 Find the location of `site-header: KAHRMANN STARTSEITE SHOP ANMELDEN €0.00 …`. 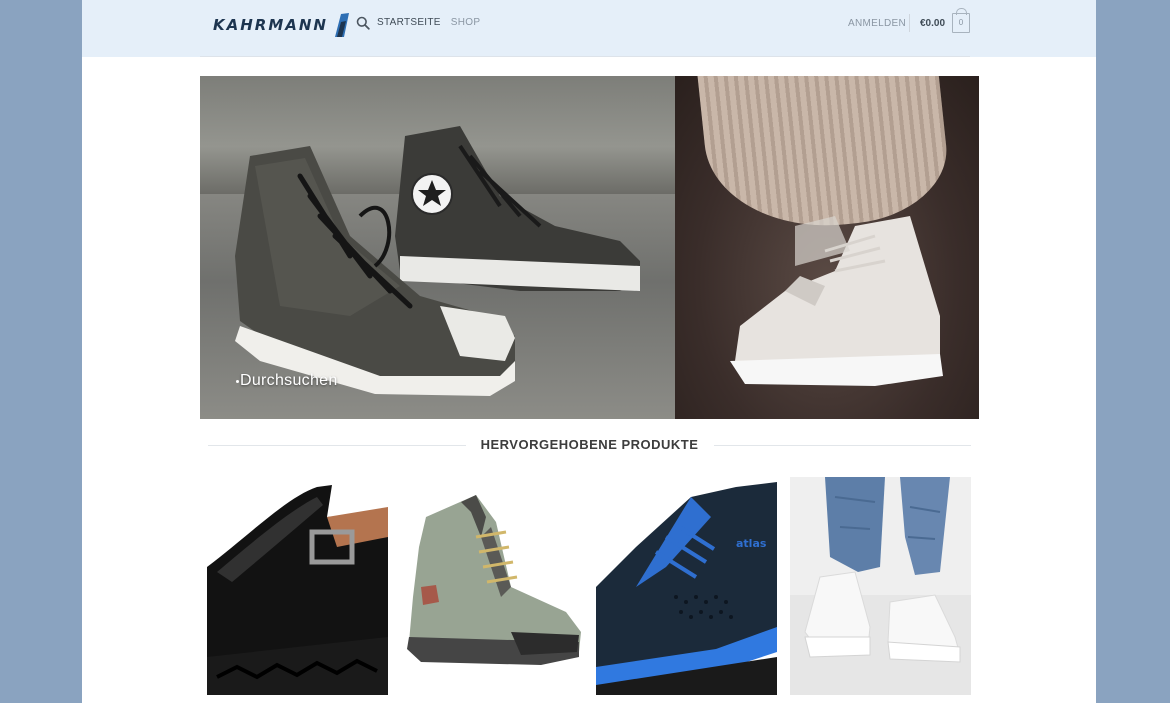

site-header: KAHRMANN STARTSEITE SHOP ANMELDEN €0.00 … is located at coordinates (589, 28).